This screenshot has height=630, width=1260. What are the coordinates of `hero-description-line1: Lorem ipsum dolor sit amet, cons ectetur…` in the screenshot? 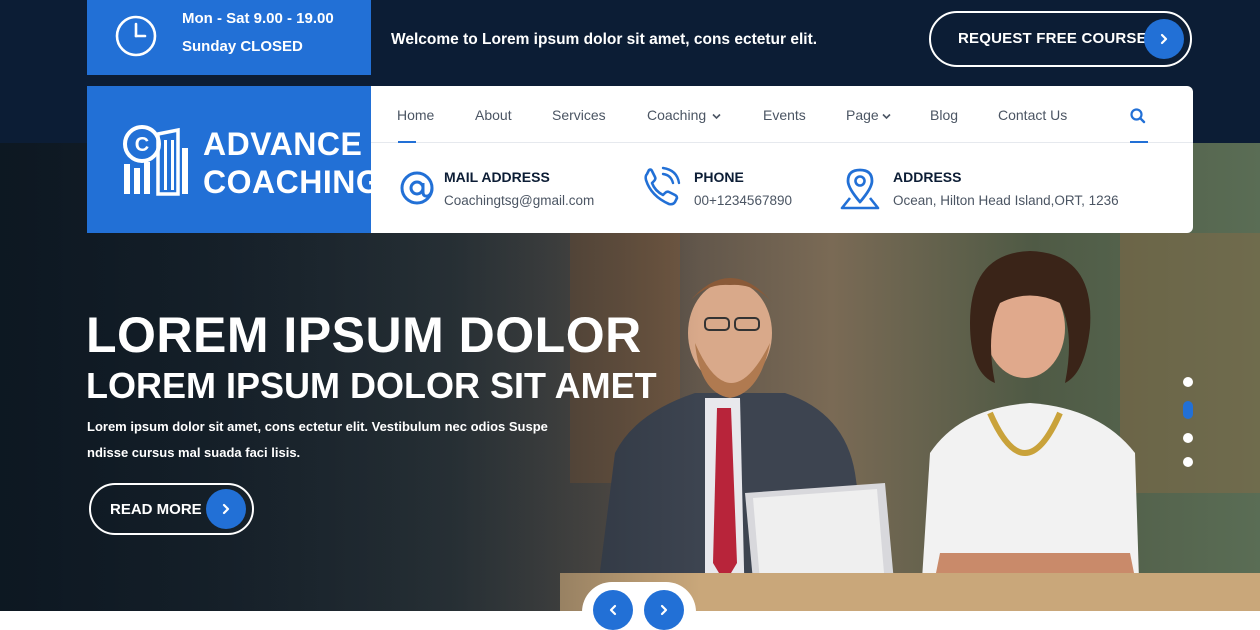 It's located at (317, 426).